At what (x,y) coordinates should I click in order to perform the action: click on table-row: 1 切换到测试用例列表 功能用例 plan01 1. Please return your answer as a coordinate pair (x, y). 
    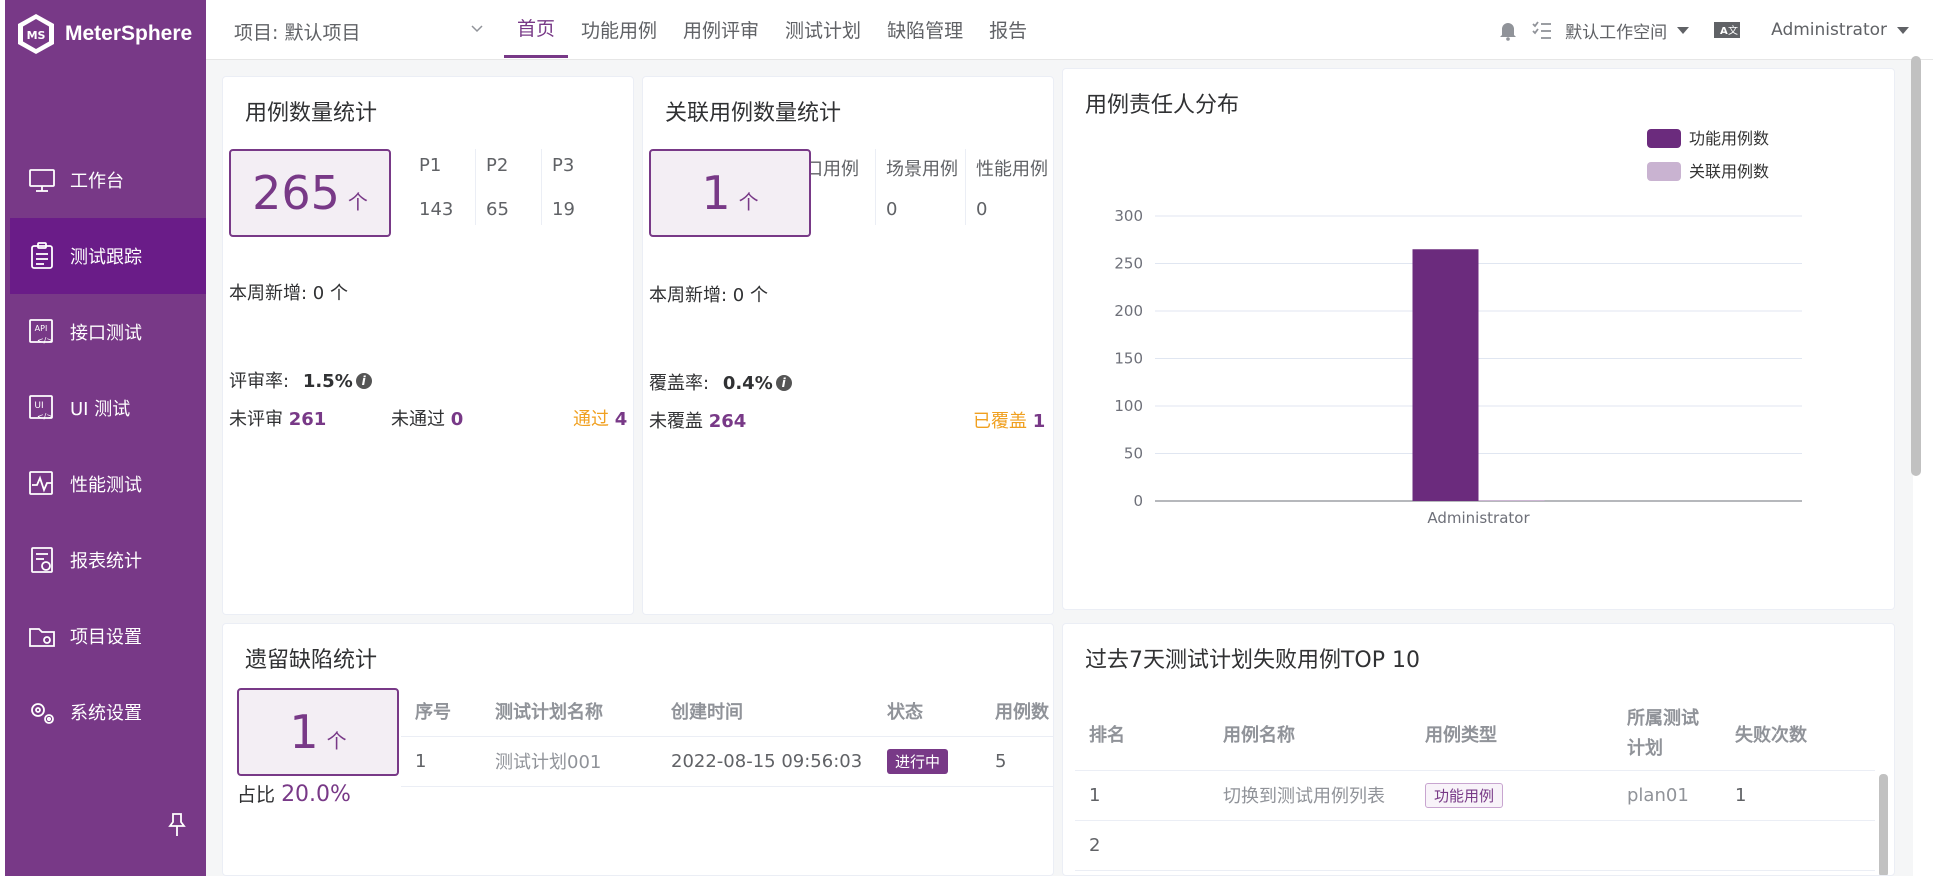
    Looking at the image, I should click on (1475, 795).